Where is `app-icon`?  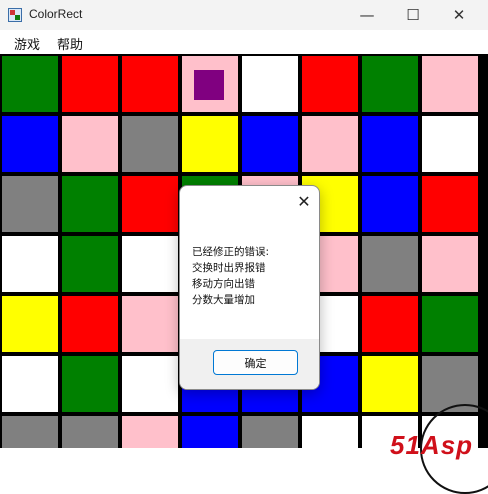 app-icon is located at coordinates (15, 15).